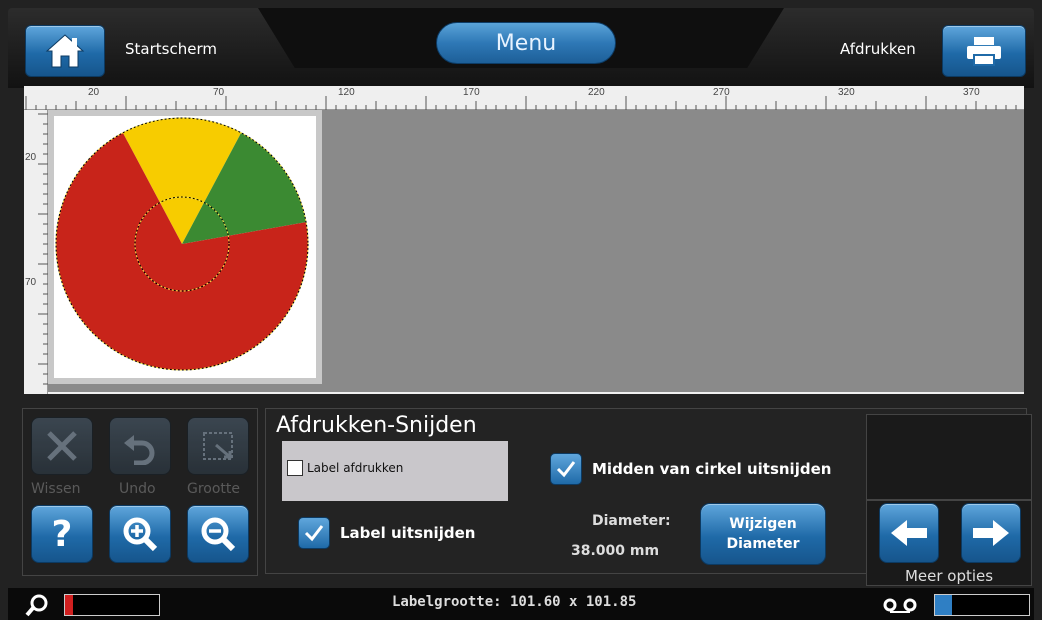 Image resolution: width=1042 pixels, height=620 pixels. I want to click on horizontal-ruler-ticks, so click(521, 103).